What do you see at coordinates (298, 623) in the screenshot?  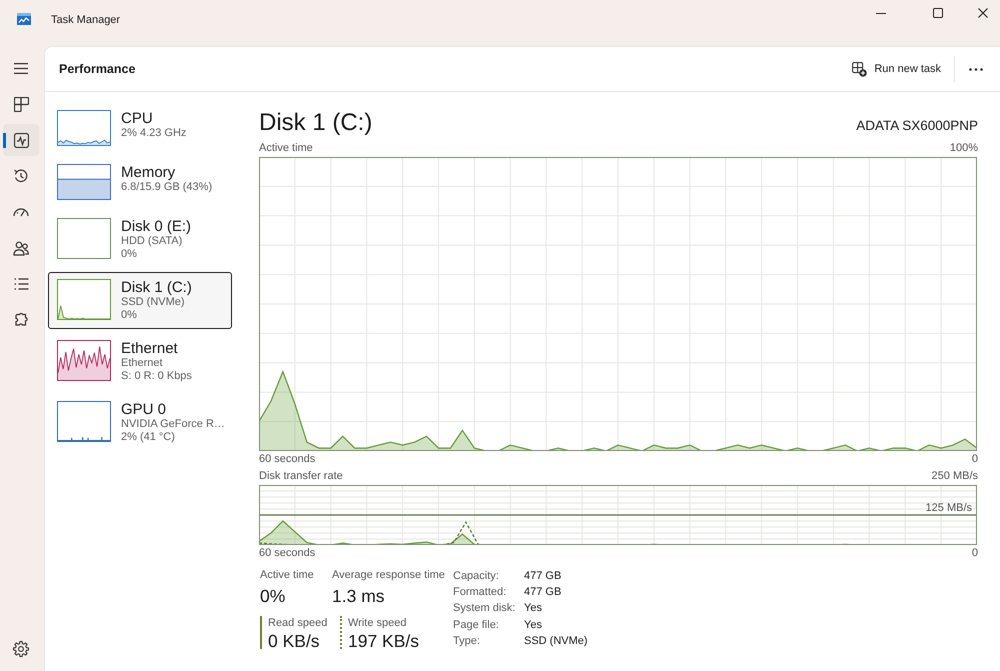 I see `stat-label: Read speed` at bounding box center [298, 623].